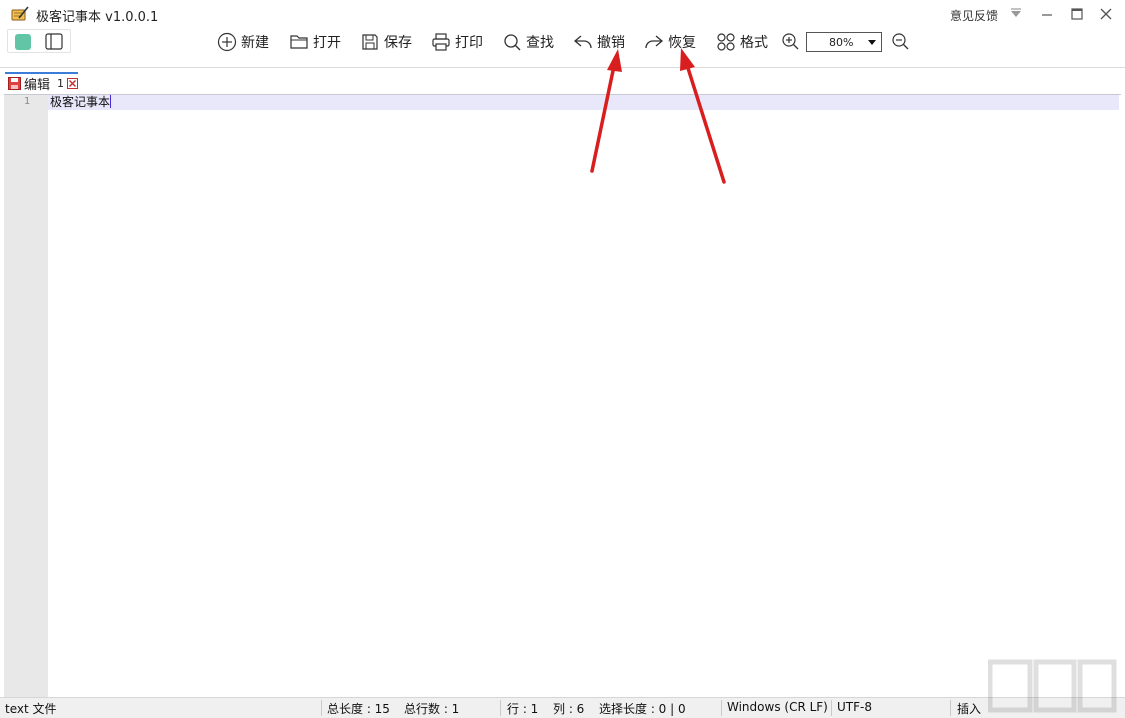 The width and height of the screenshot is (1125, 718). Describe the element at coordinates (23, 42) in the screenshot. I see `theme-color-button` at that location.